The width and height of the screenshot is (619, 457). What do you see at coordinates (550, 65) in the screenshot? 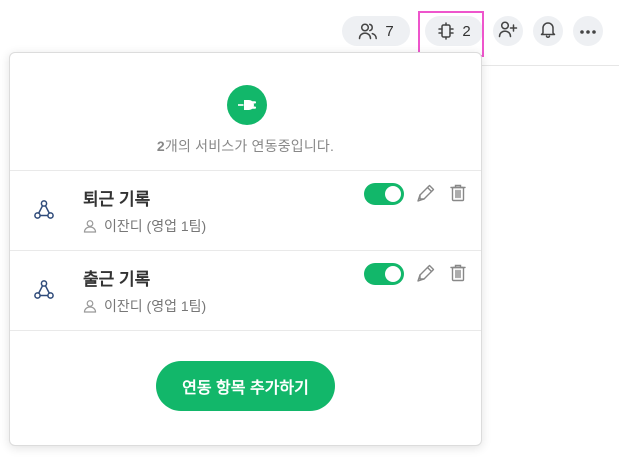
I see `header-divider` at bounding box center [550, 65].